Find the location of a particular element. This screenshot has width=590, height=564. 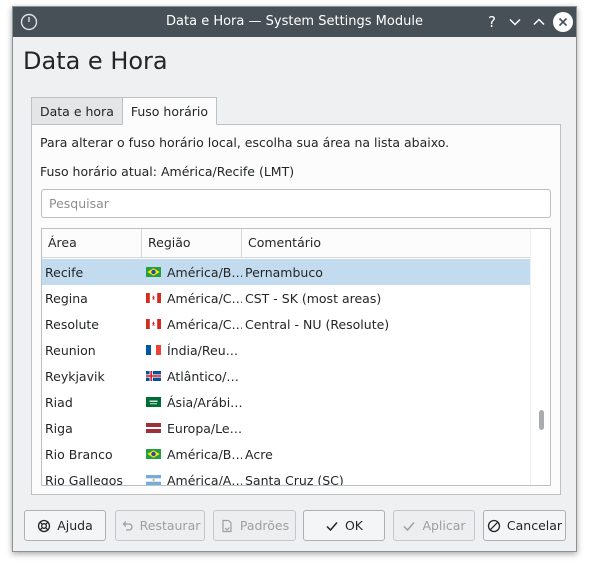

help-icon: ? is located at coordinates (492, 22).